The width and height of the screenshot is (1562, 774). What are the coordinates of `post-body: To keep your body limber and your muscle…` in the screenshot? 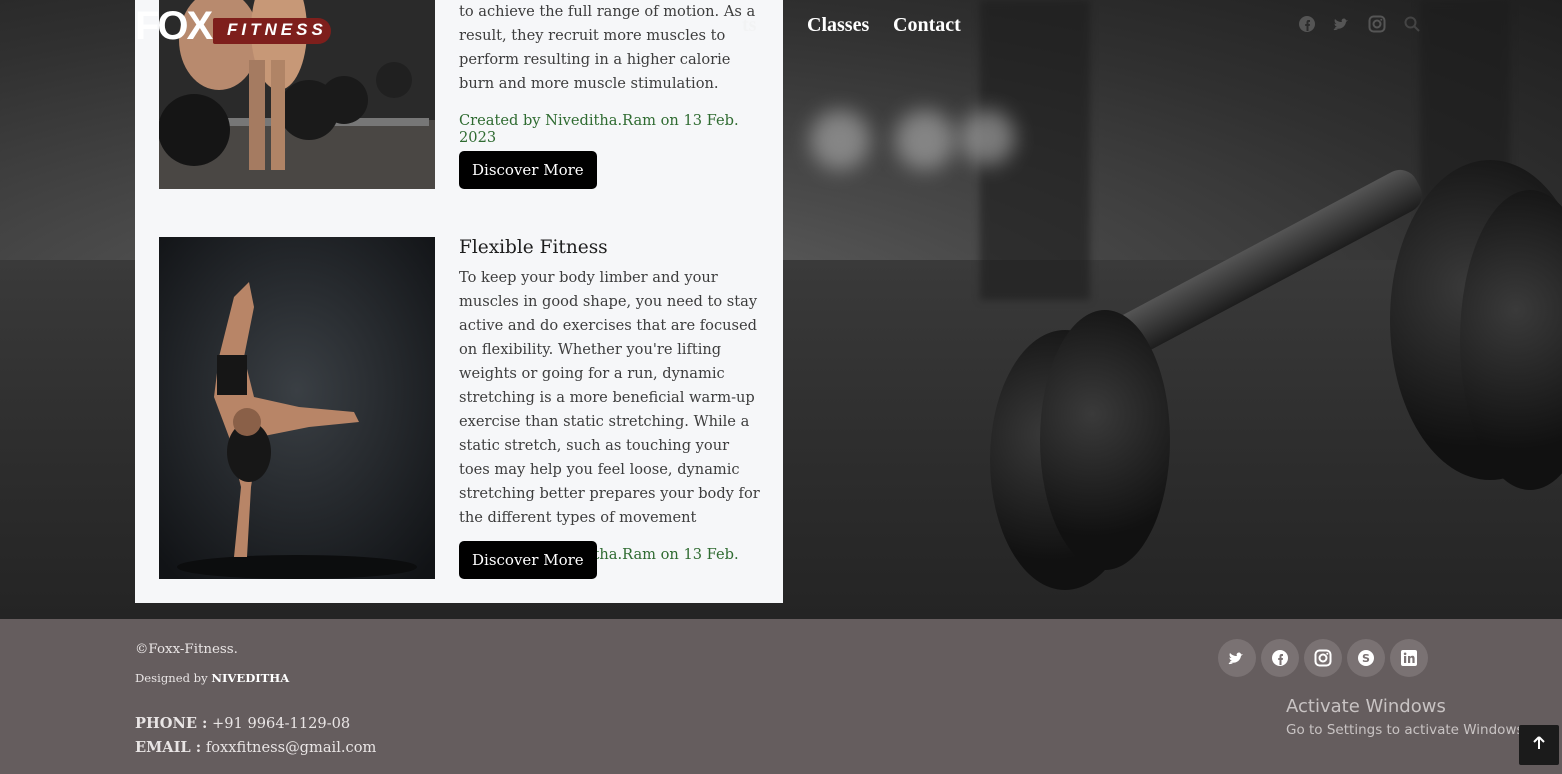 It's located at (609, 397).